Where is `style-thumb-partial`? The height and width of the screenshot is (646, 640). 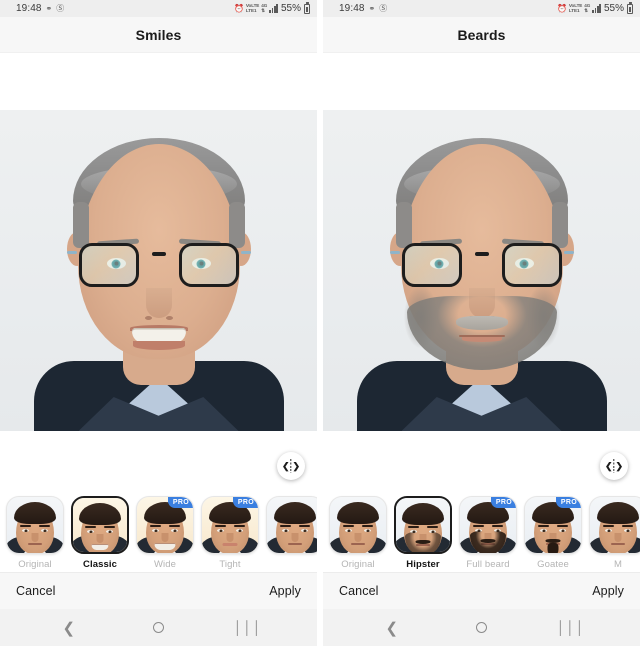 style-thumb-partial is located at coordinates (291, 527).